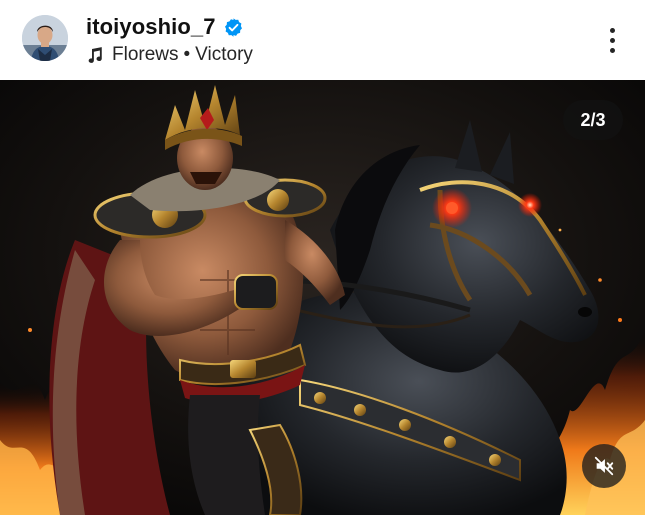  I want to click on music-note-icon, so click(95, 55).